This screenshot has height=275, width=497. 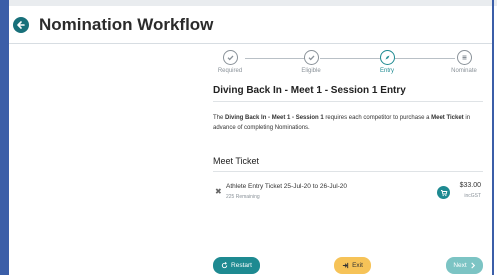 What do you see at coordinates (470, 185) in the screenshot?
I see `ticket-price: $33.00` at bounding box center [470, 185].